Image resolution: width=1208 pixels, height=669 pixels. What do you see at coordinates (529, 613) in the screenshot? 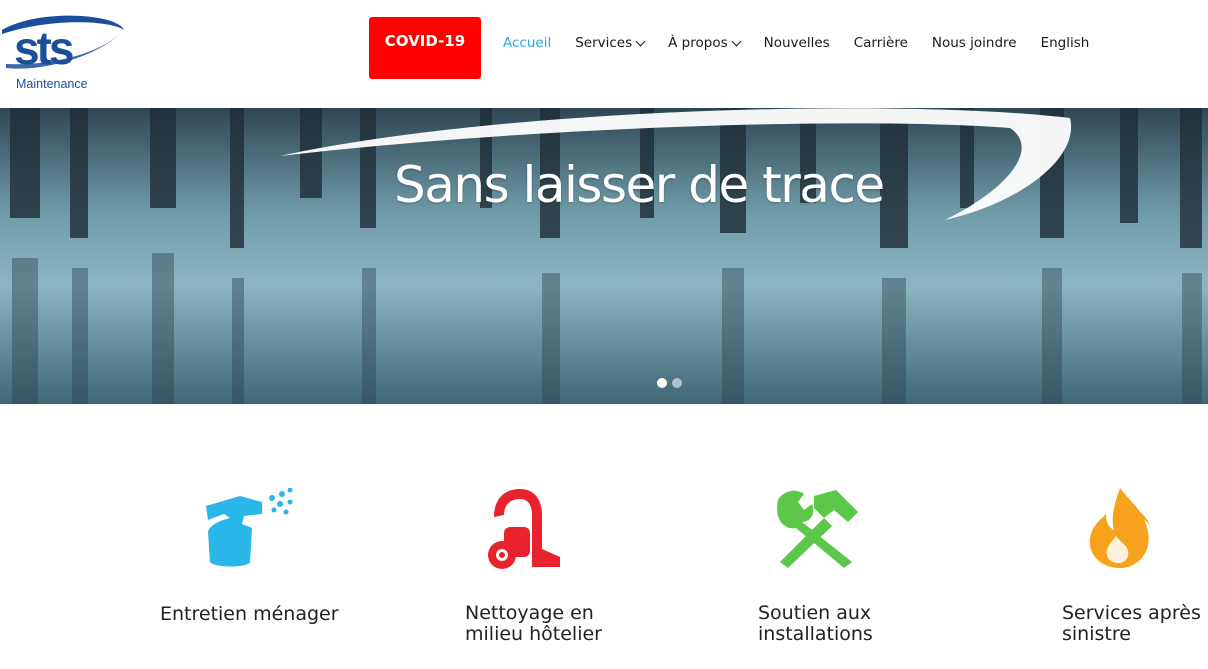
I see `service-label: Nettoyage en` at bounding box center [529, 613].